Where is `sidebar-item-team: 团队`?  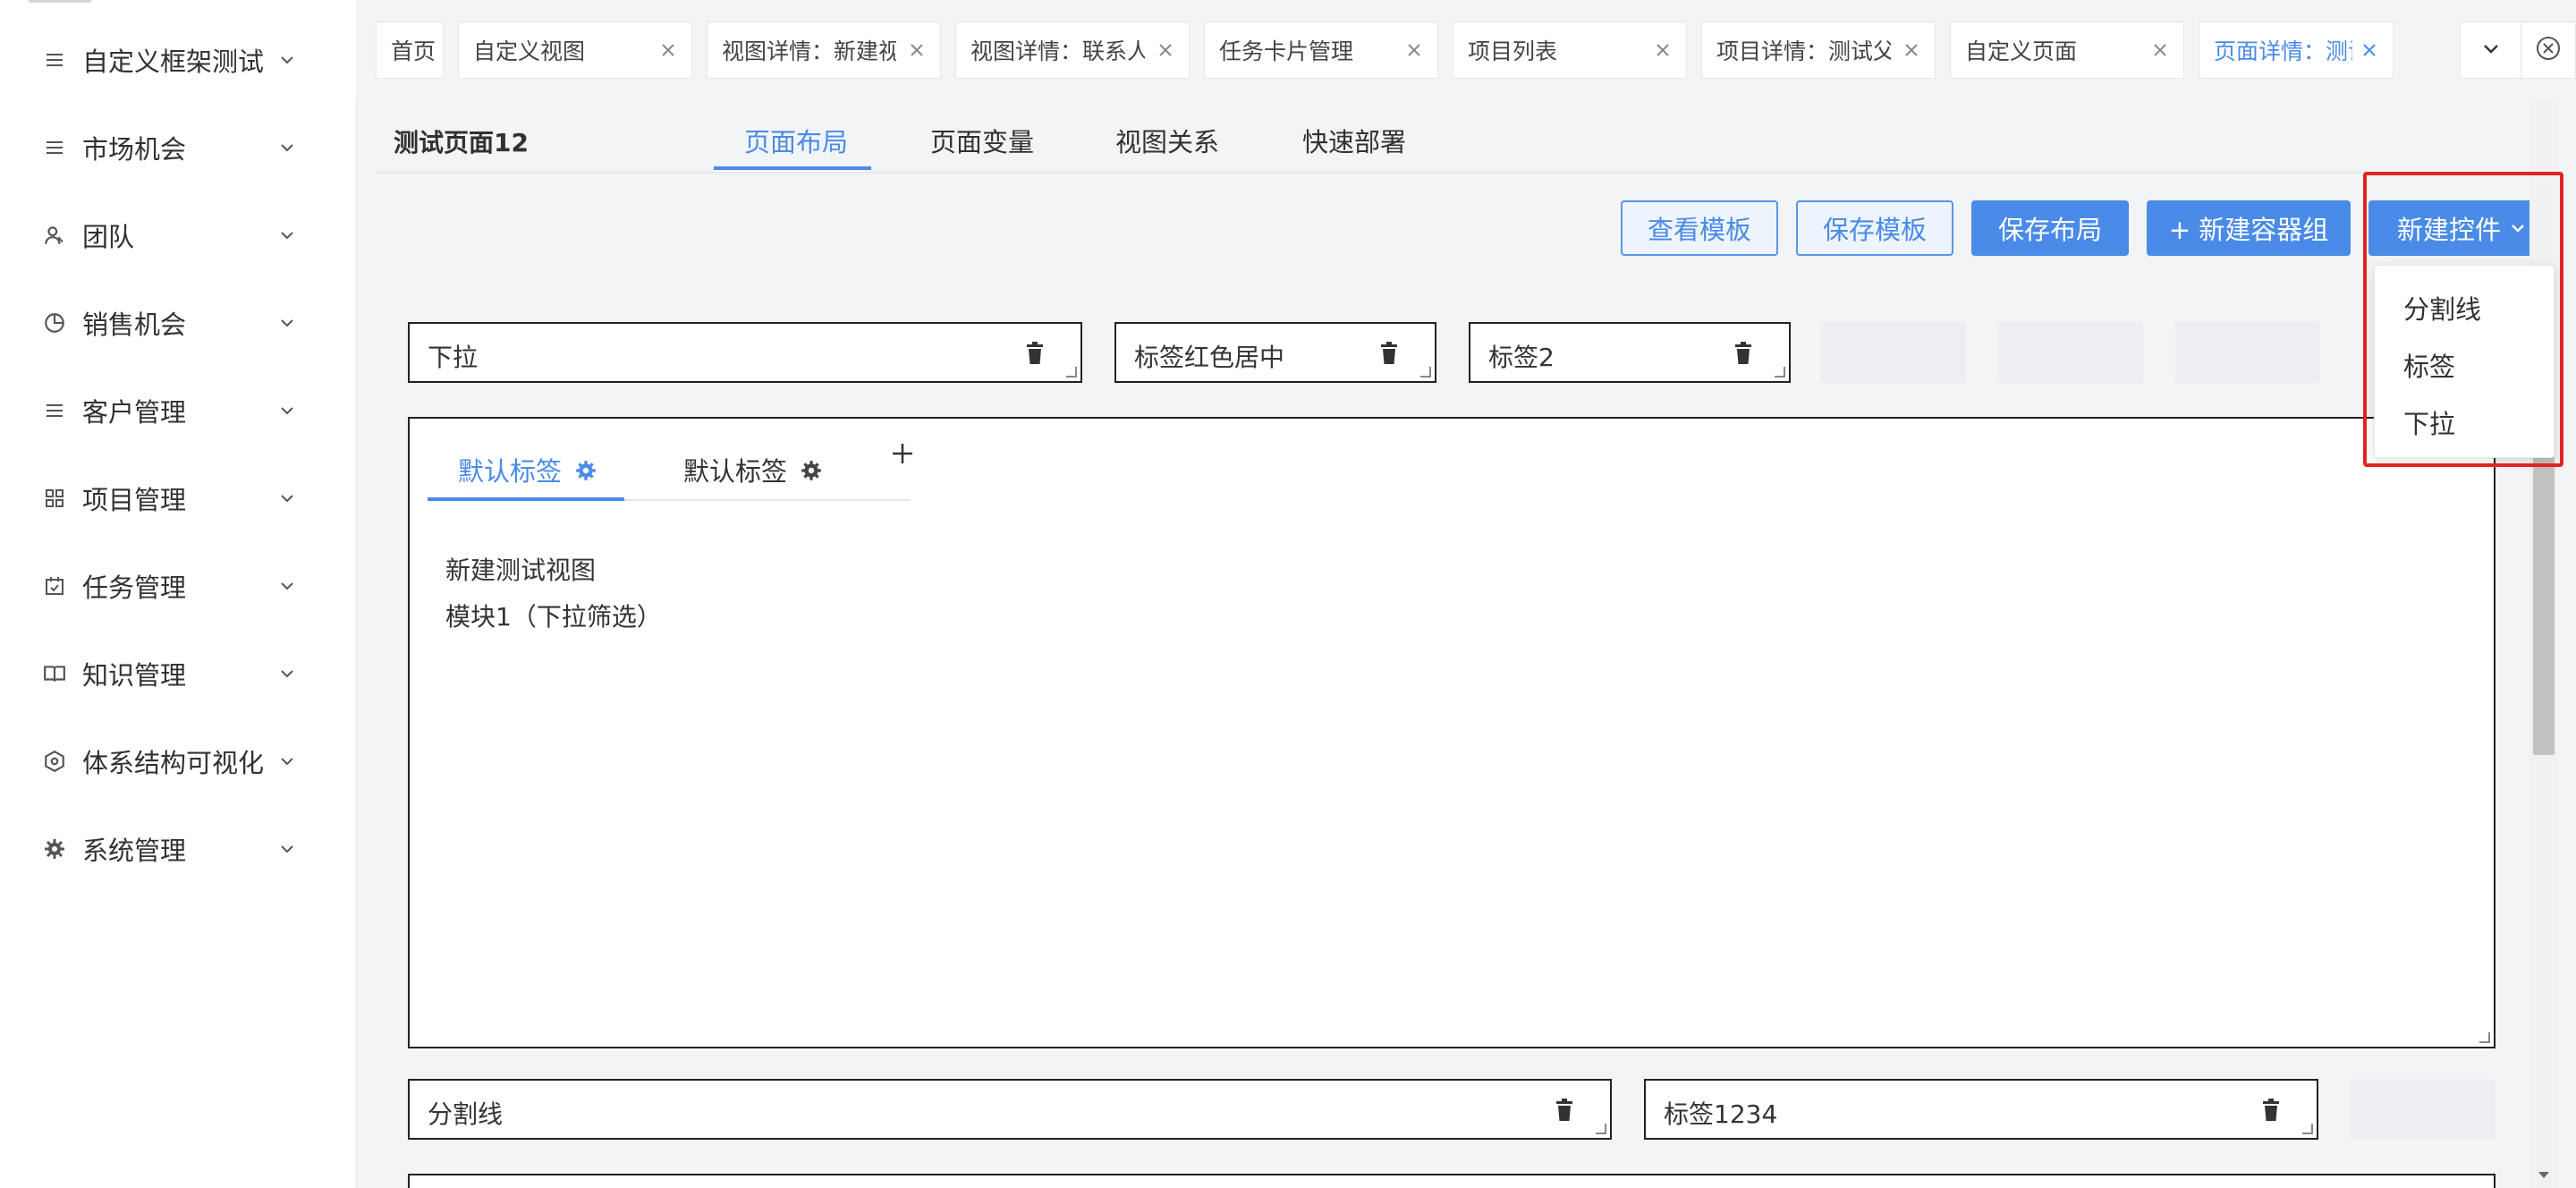
sidebar-item-team: 团队 is located at coordinates (178, 235).